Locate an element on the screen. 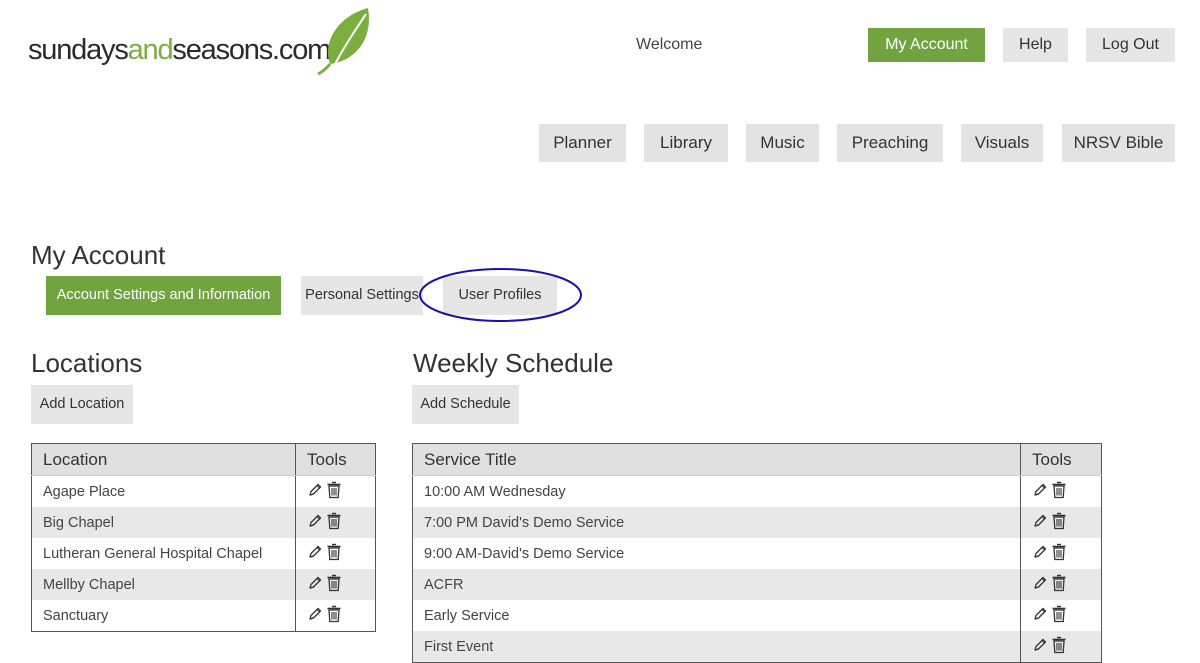  location-name: Mellby Chapel is located at coordinates (163, 584).